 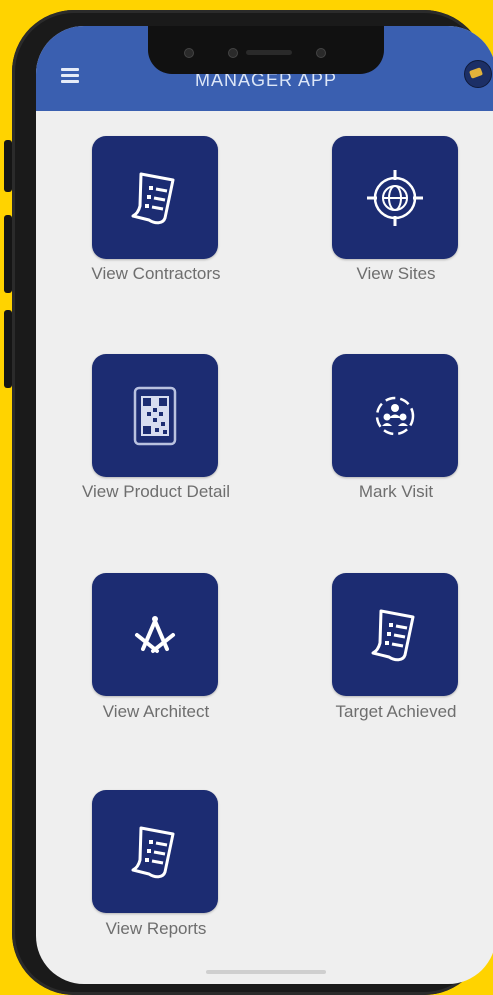 I want to click on tile-label: View Architect, so click(x=156, y=711).